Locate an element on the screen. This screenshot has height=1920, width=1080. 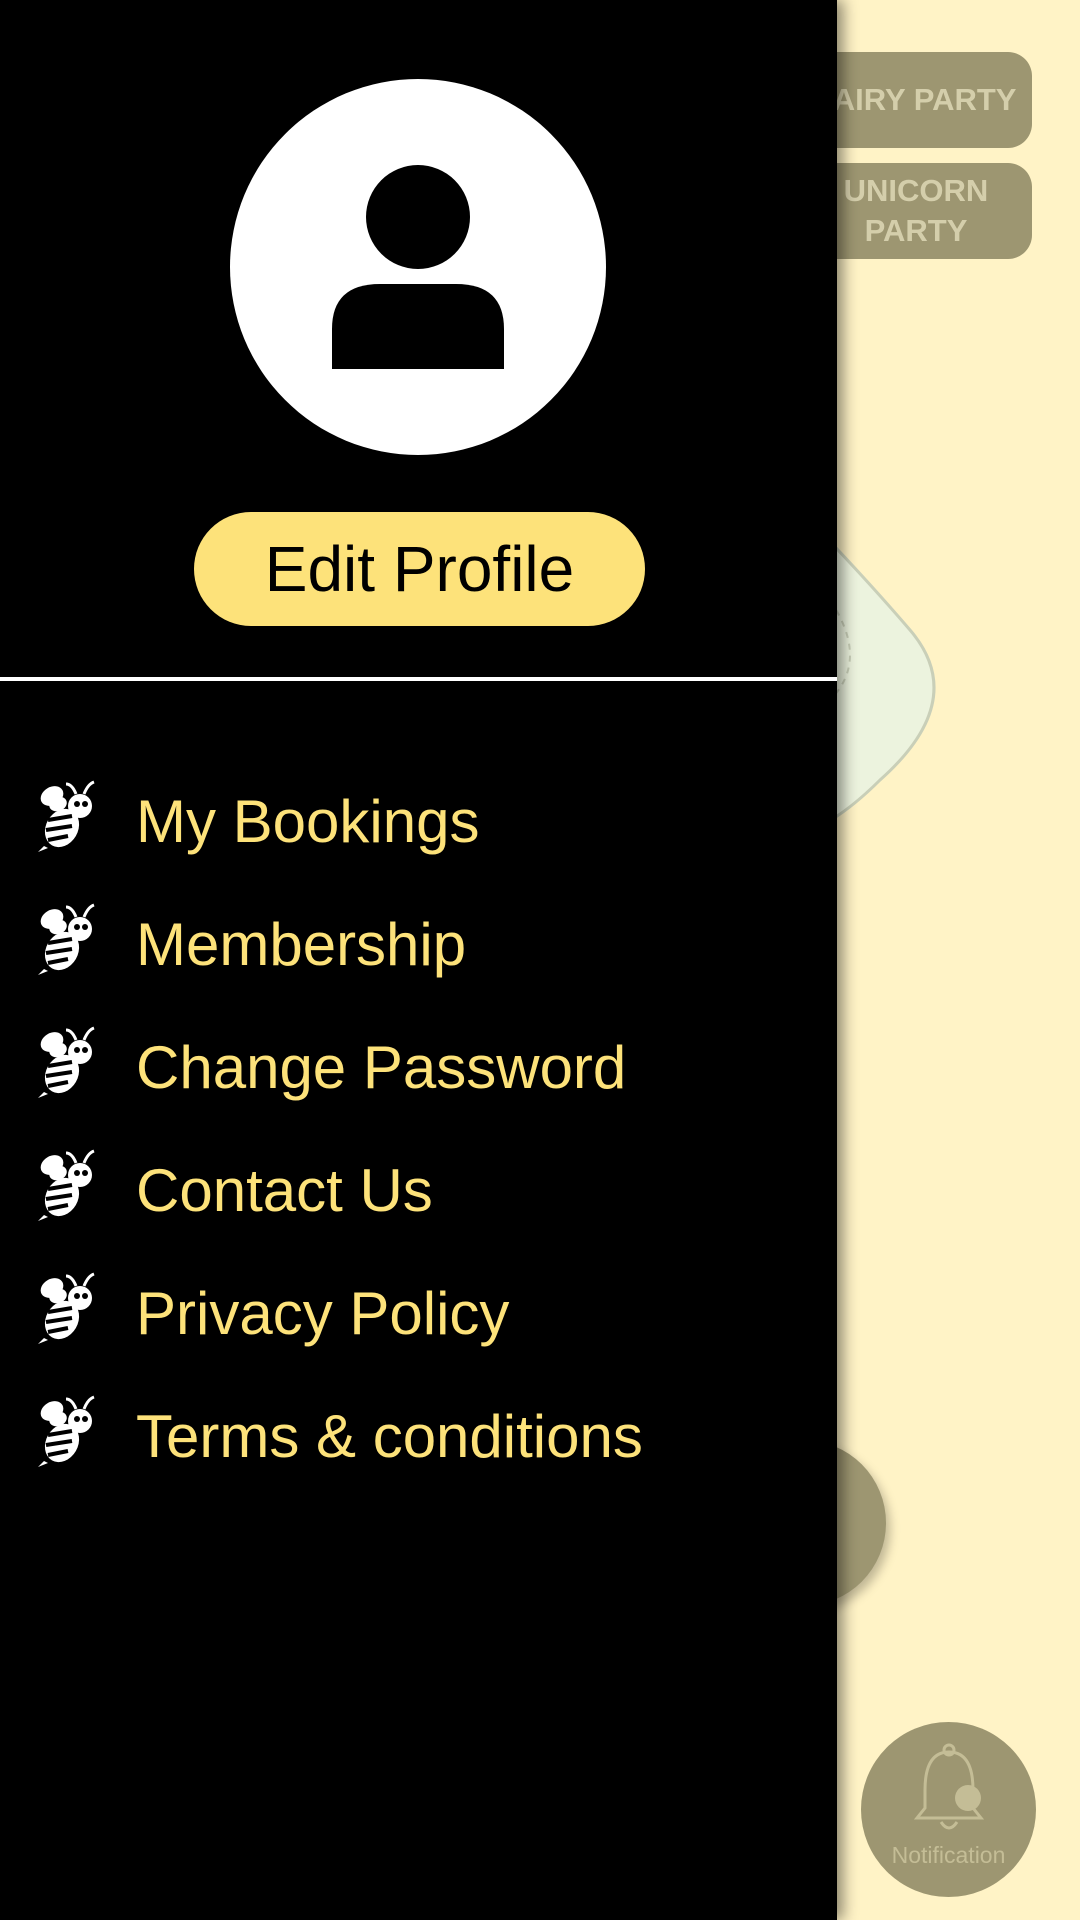
bell-icon is located at coordinates (949, 1786).